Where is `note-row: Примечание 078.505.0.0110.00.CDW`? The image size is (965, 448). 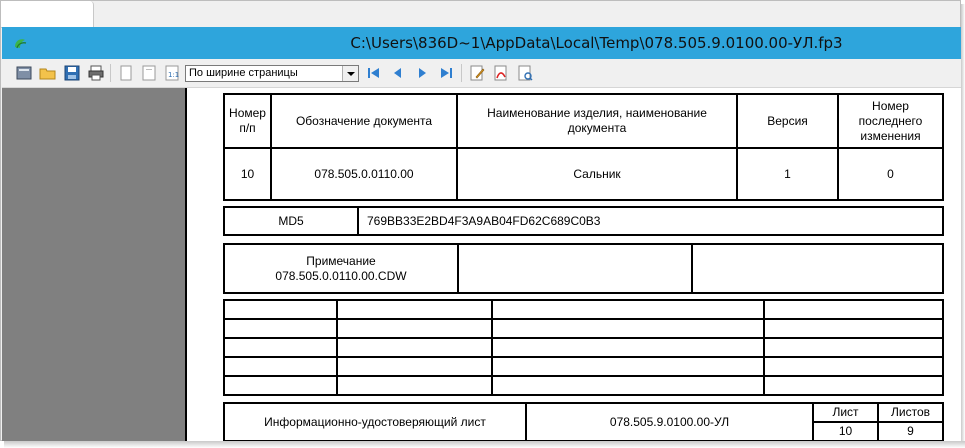 note-row: Примечание 078.505.0.0110.00.CDW is located at coordinates (583, 268).